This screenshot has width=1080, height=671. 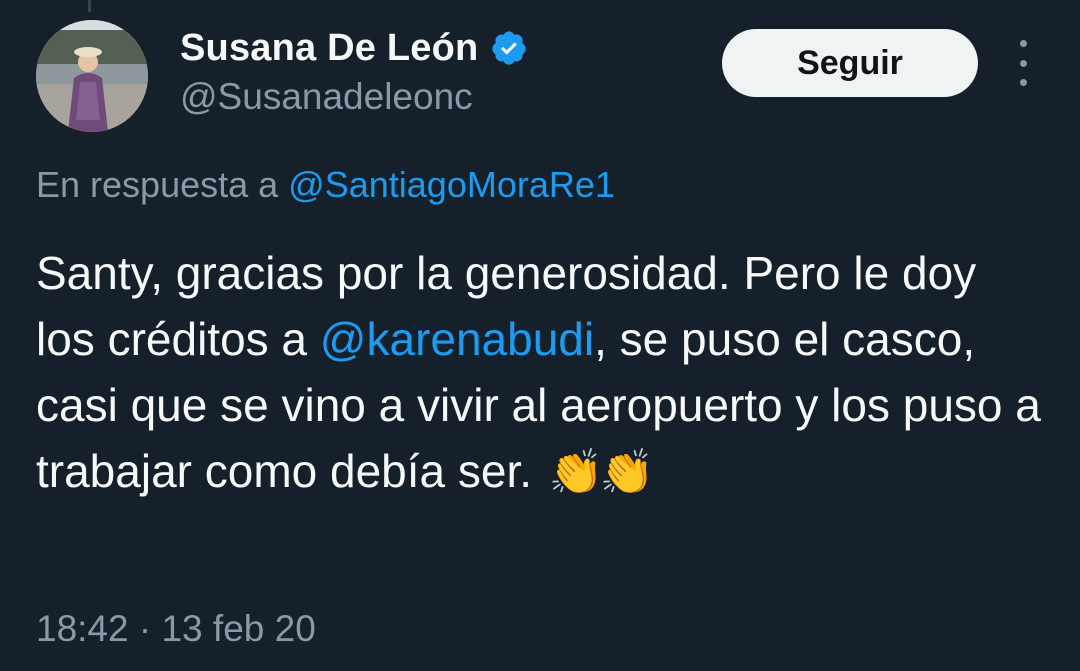 I want to click on reply-context: En respuesta a @SantiagoMoraRe1, so click(x=325, y=185).